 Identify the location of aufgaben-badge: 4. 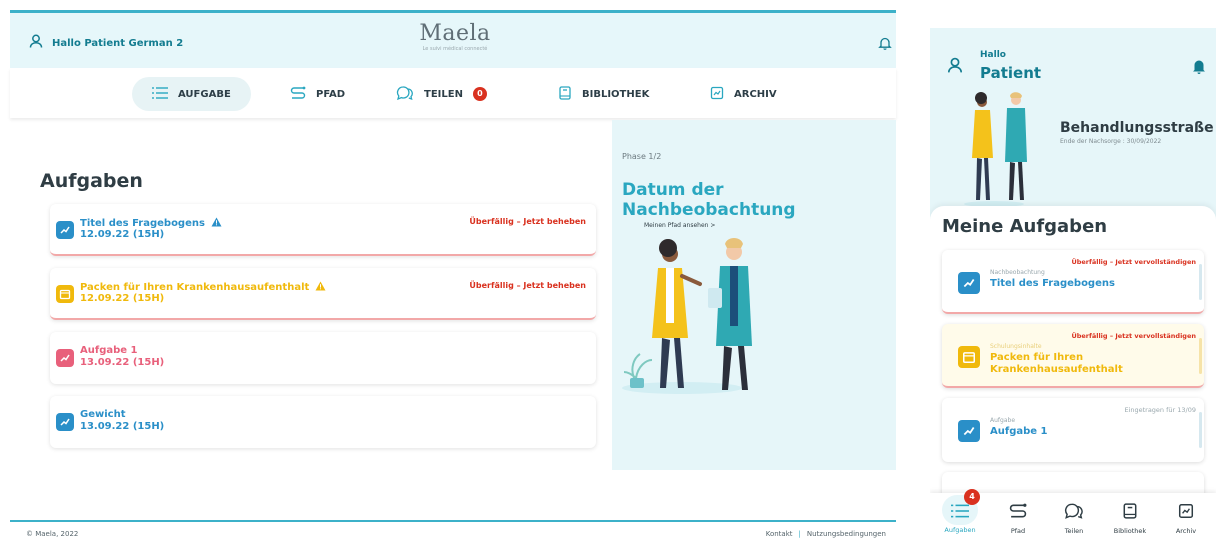
(972, 497).